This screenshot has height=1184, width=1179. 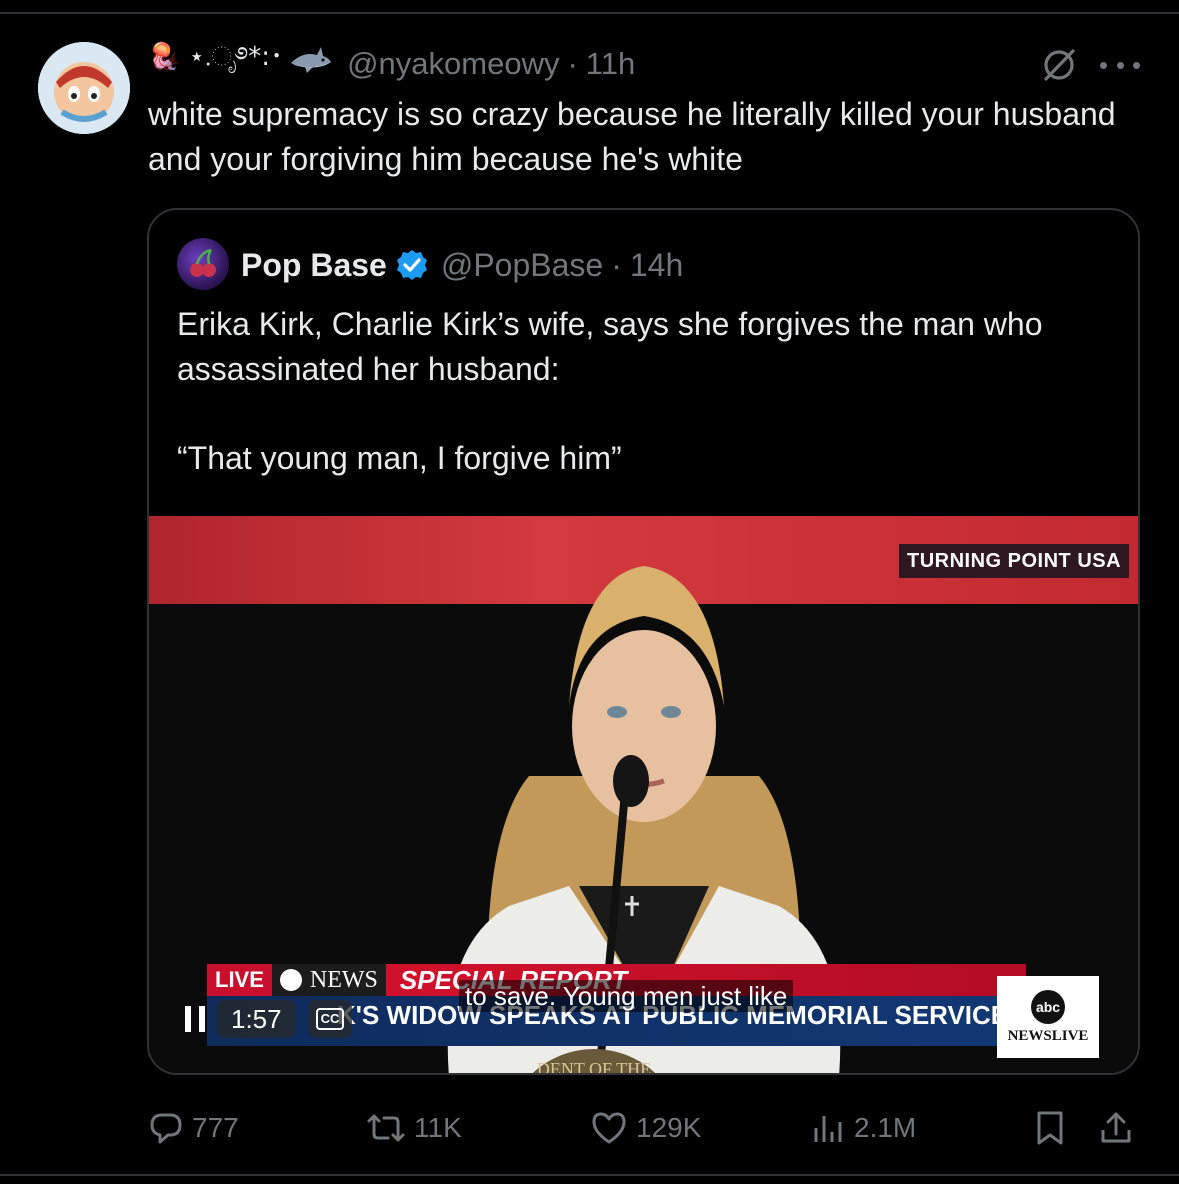 I want to click on quoted-time: 14h, so click(x=656, y=265).